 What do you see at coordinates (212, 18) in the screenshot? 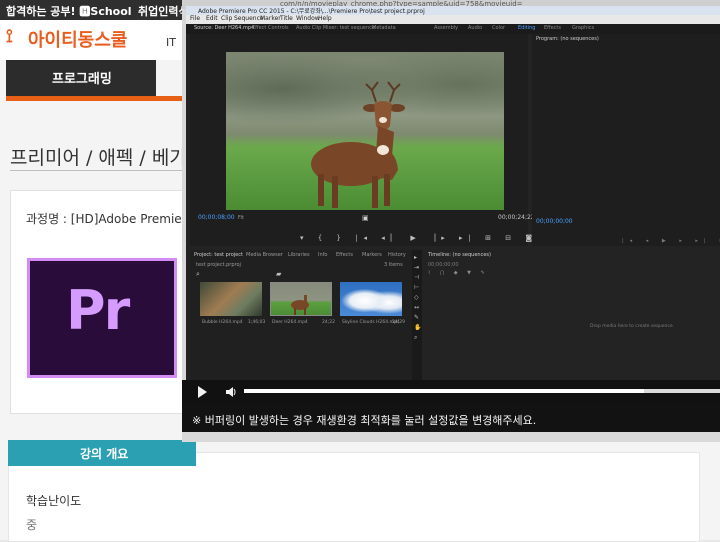
I see `menu-edit: Edit` at bounding box center [212, 18].